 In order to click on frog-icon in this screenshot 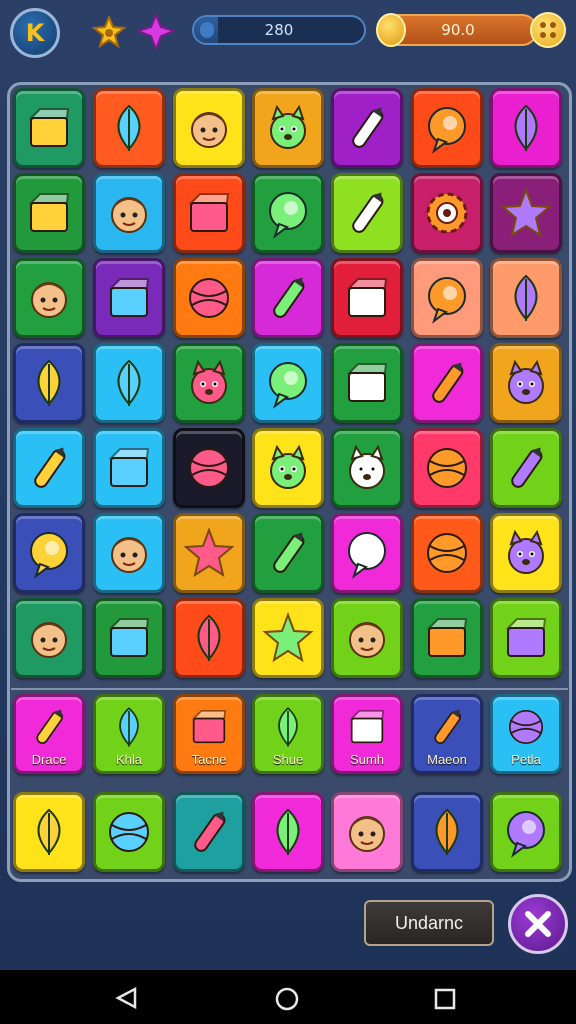, I will do `click(526, 381)`.